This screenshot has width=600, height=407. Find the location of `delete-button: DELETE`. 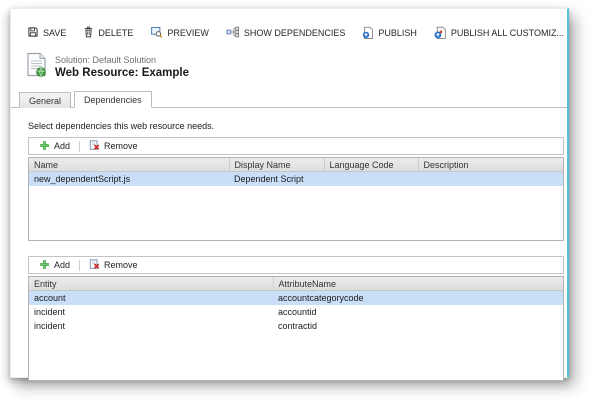

delete-button: DELETE is located at coordinates (108, 33).